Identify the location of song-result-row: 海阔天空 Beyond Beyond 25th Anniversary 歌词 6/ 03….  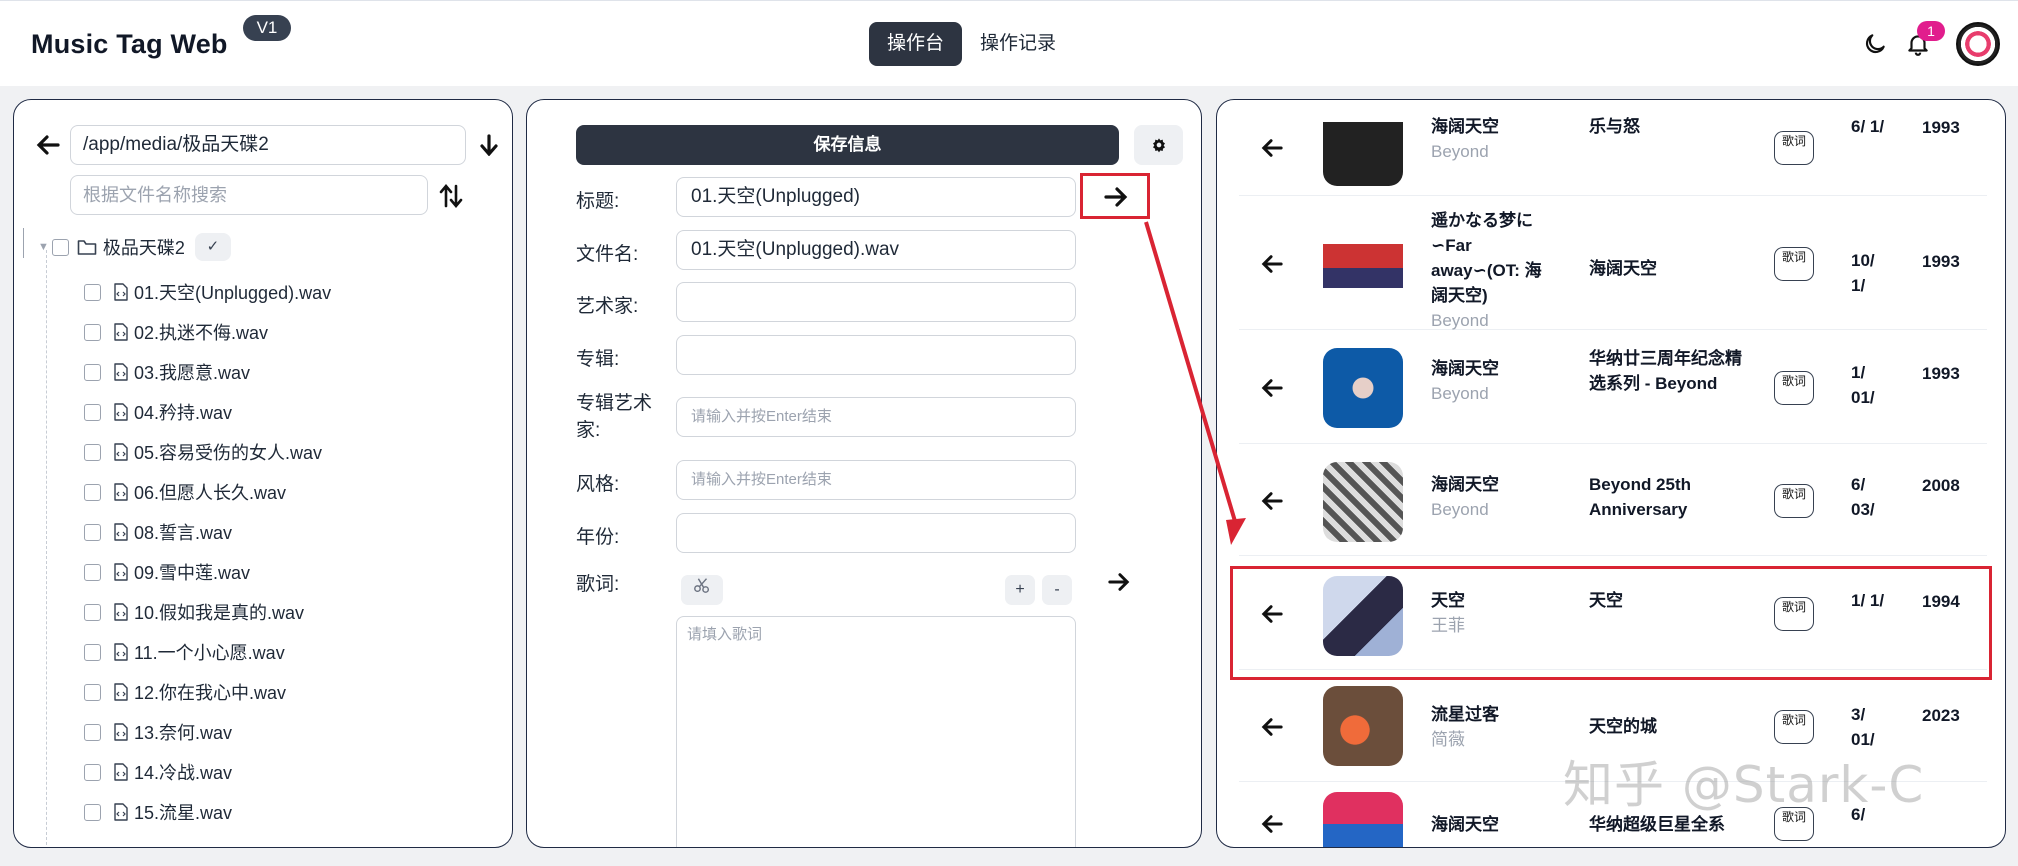
(1613, 501).